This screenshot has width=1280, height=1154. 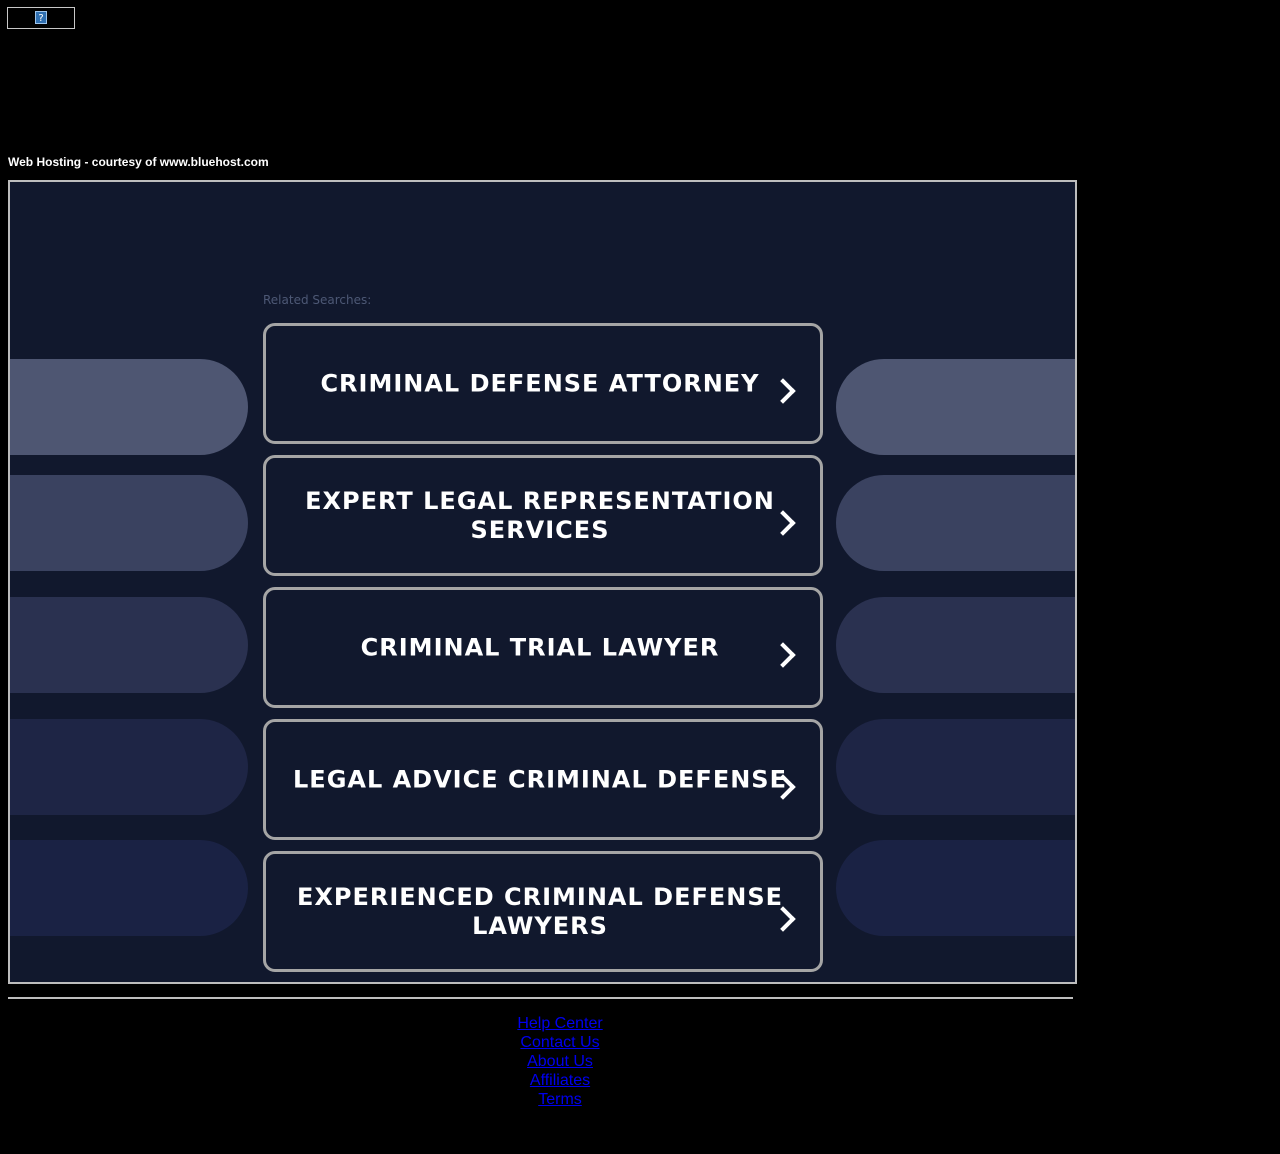 What do you see at coordinates (540, 998) in the screenshot?
I see `footer-divider` at bounding box center [540, 998].